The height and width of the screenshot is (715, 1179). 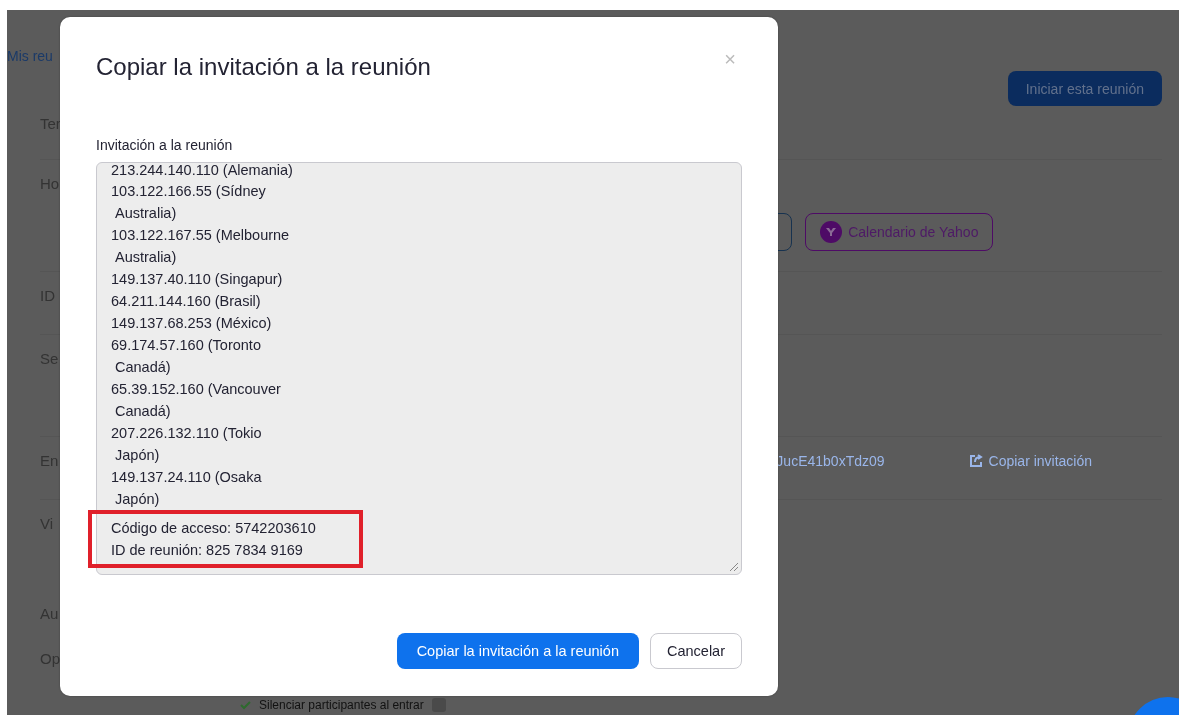 What do you see at coordinates (191, 323) in the screenshot?
I see `text-line: 149.137.68.253 (México)` at bounding box center [191, 323].